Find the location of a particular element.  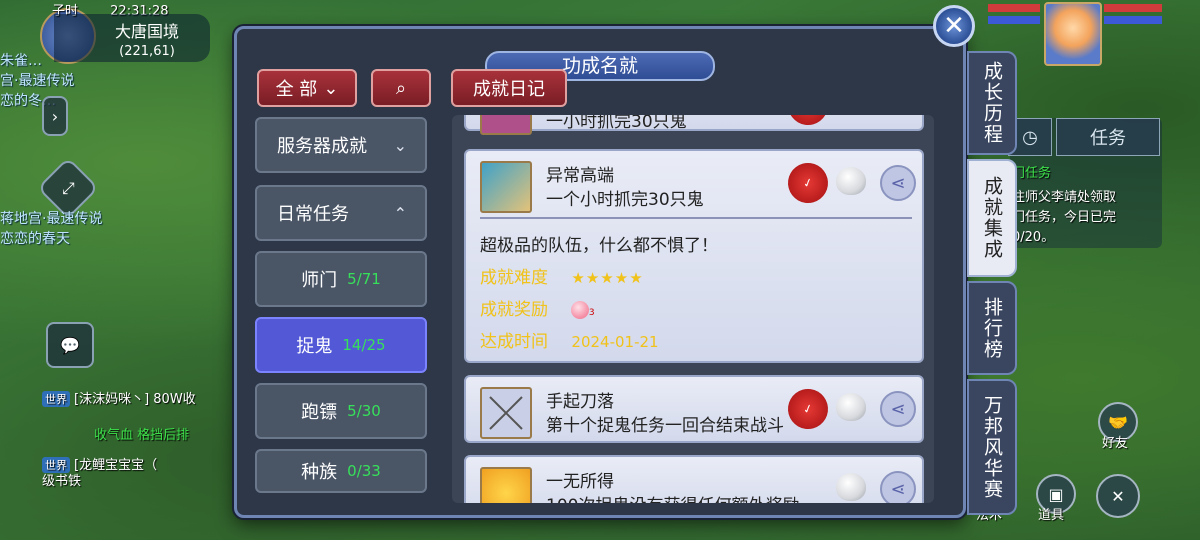

crossed-swords-icon is located at coordinates (506, 413).